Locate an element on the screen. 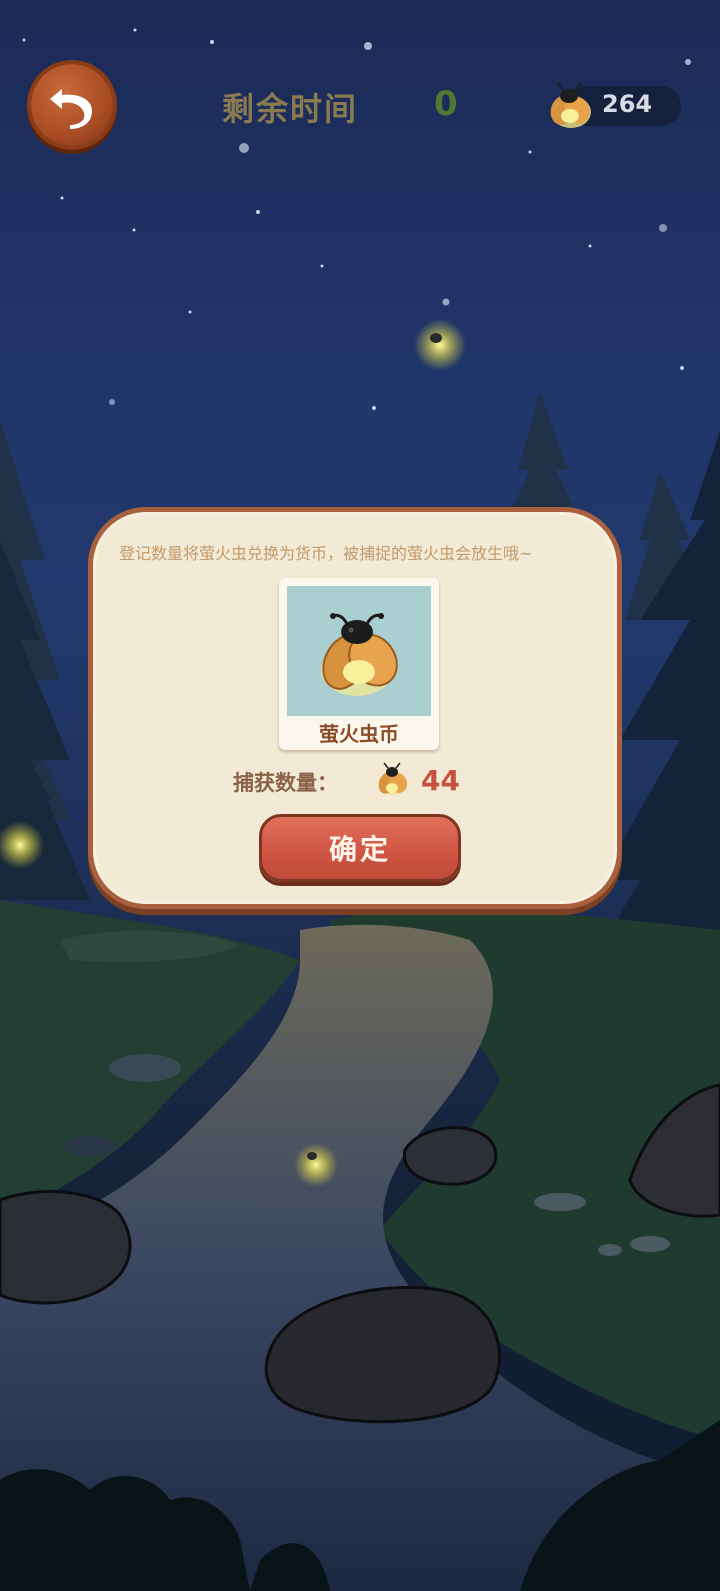  catch-count-label: 捕获数量： is located at coordinates (285, 783).